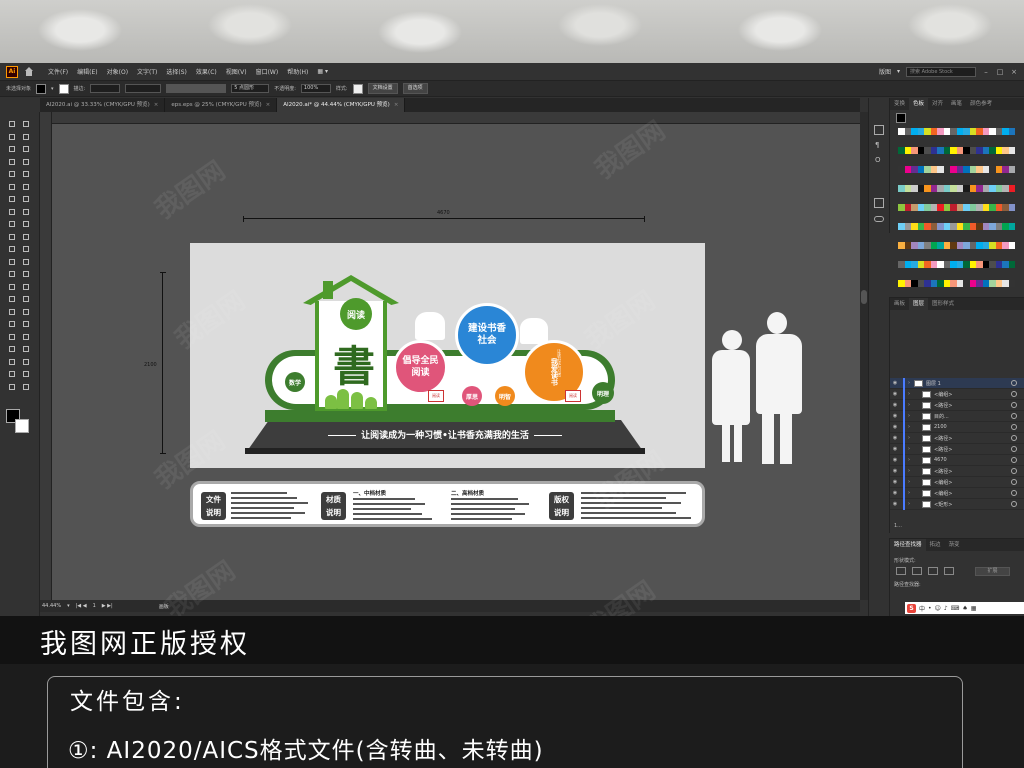  Describe the element at coordinates (315, 88) in the screenshot. I see `opacity-field: 100%` at that location.